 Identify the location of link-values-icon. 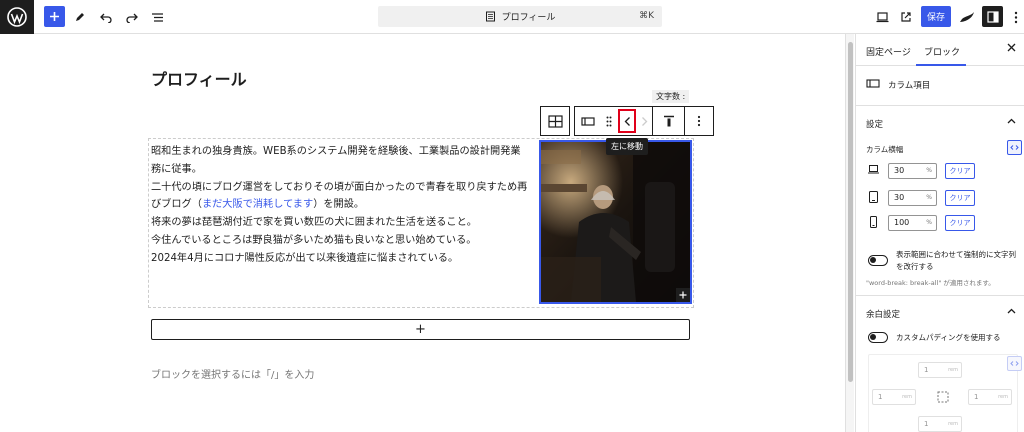
(1014, 147).